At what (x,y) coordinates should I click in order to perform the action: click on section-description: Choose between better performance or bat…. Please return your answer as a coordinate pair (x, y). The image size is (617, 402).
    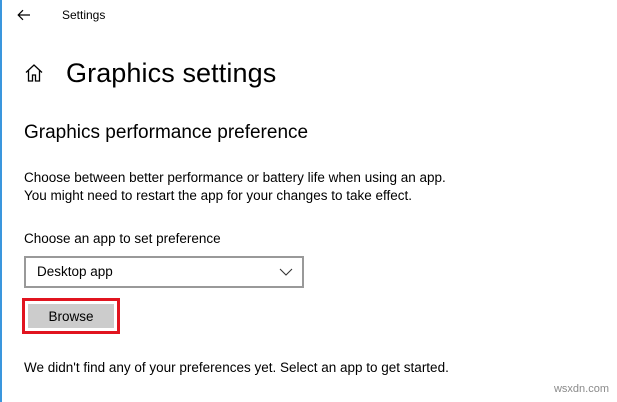
    Looking at the image, I should click on (235, 187).